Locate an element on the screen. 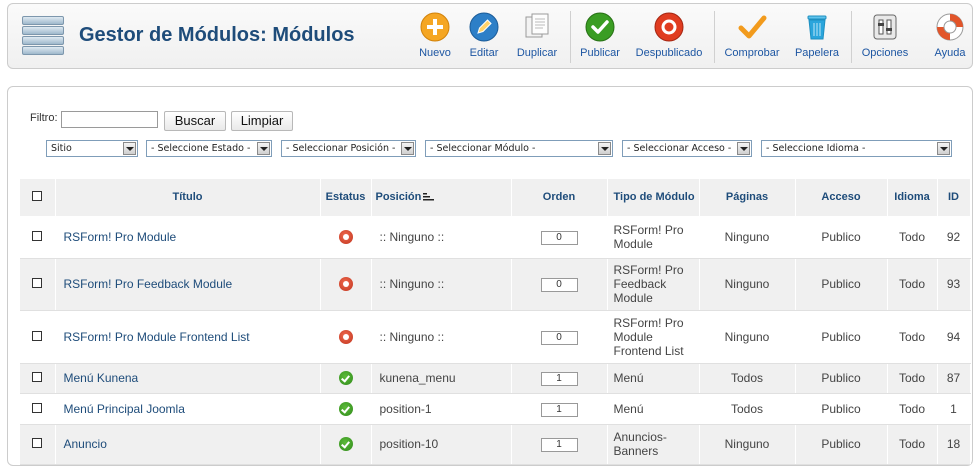 The image size is (978, 466). title-cell: RSForm! Pro Feedback Module is located at coordinates (188, 284).